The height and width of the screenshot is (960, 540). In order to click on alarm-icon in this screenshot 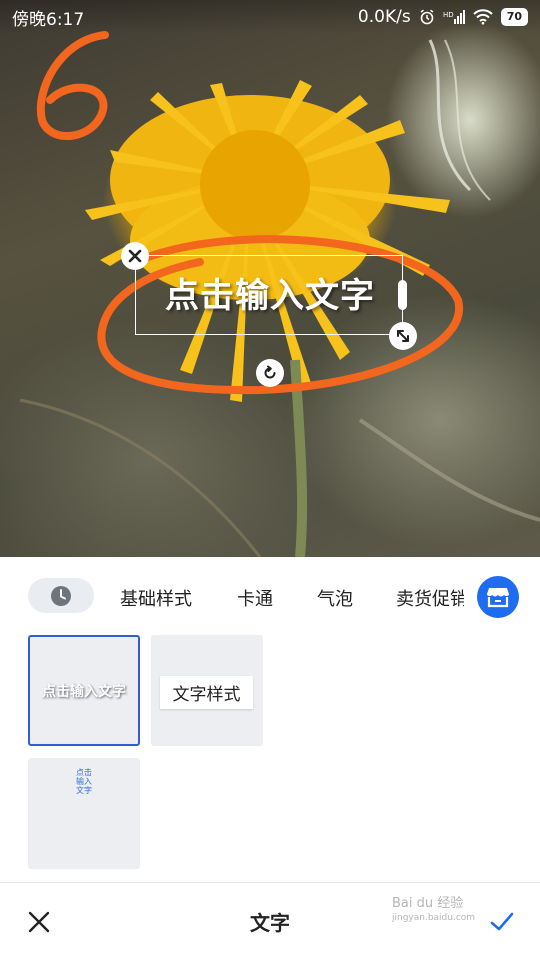, I will do `click(427, 17)`.